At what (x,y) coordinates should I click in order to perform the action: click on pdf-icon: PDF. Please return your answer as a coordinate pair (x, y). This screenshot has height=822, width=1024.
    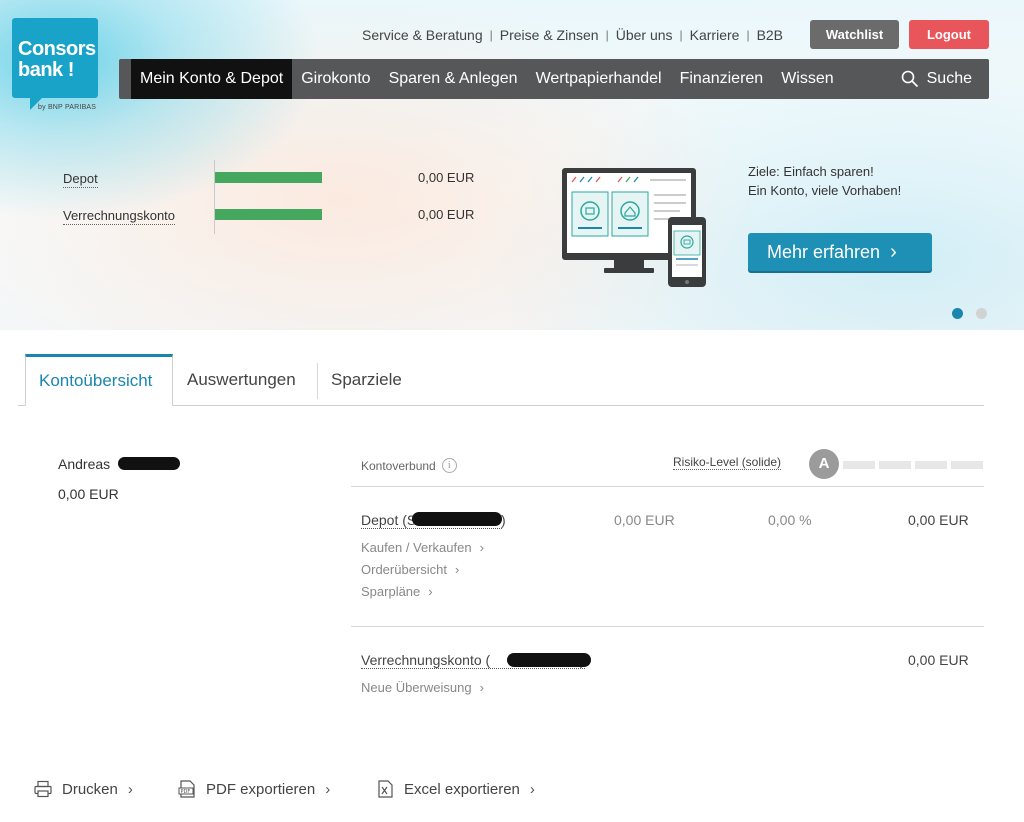
    Looking at the image, I should click on (186, 789).